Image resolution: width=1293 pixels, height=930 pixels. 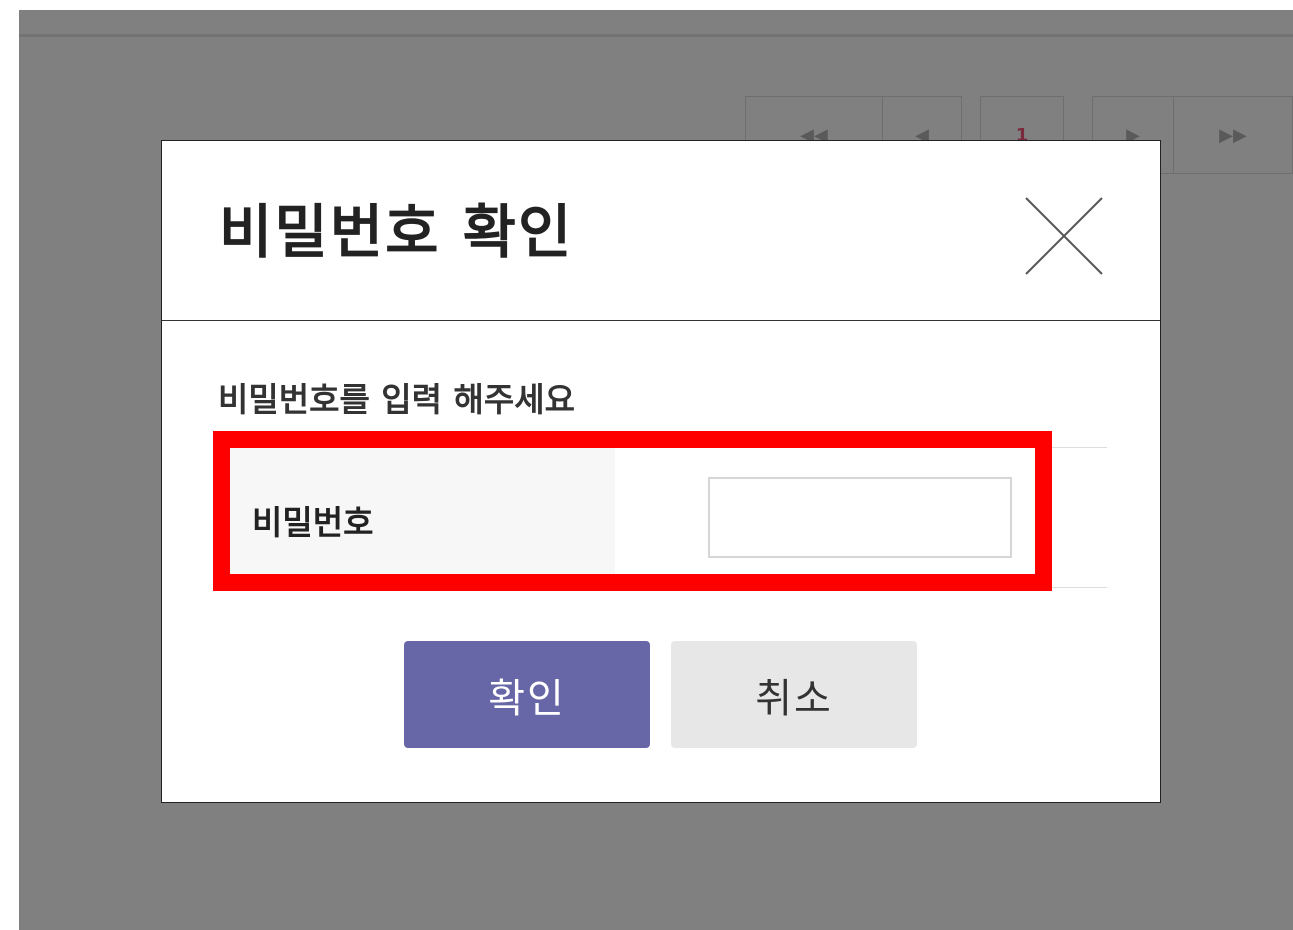 What do you see at coordinates (527, 694) in the screenshot?
I see `confirm-button: 확인` at bounding box center [527, 694].